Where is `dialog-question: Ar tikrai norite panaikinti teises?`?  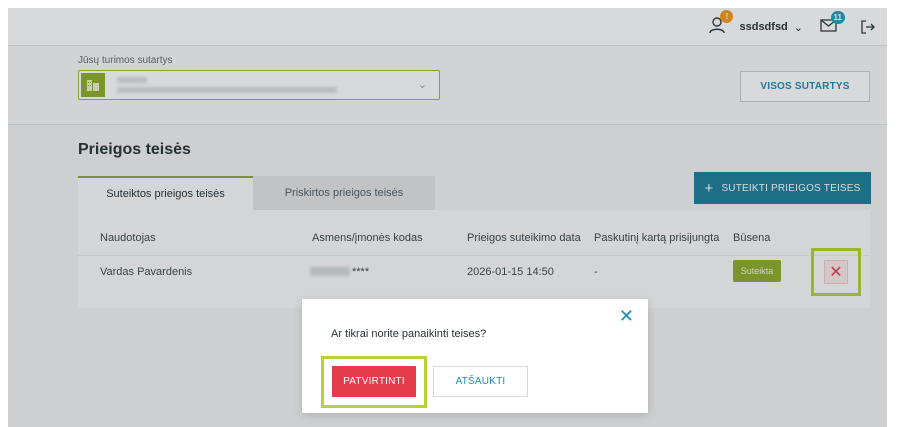
dialog-question: Ar tikrai norite panaikinti teises? is located at coordinates (409, 334).